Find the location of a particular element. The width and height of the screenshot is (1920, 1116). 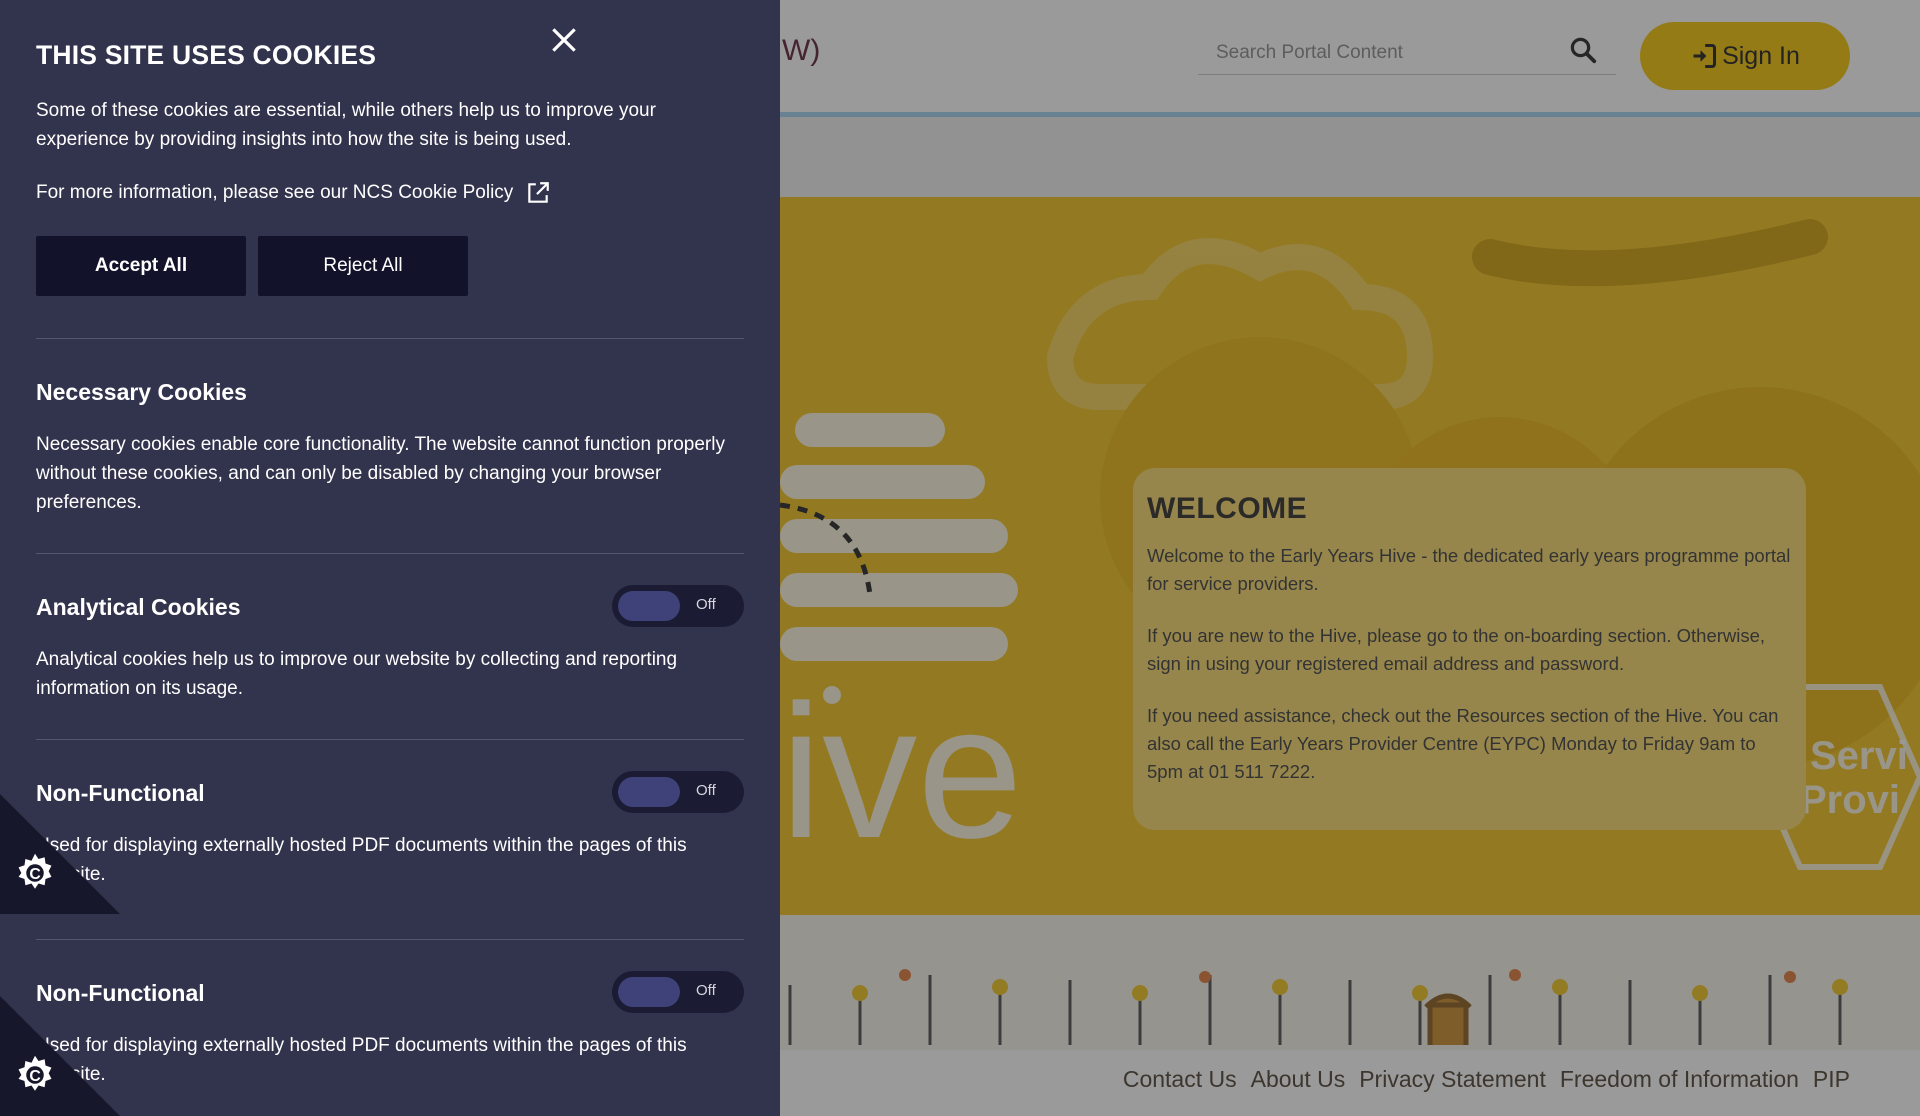

analytical-cookies-heading: Analytical Cookies is located at coordinates (138, 607).